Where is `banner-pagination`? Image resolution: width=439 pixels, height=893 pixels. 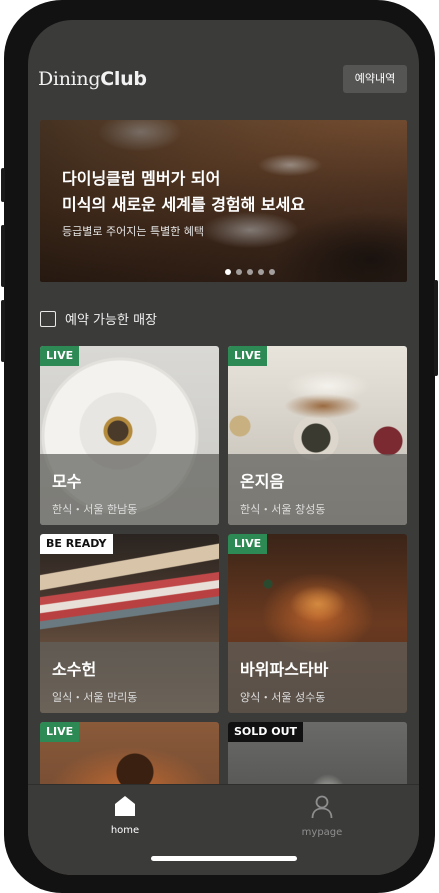 banner-pagination is located at coordinates (250, 272).